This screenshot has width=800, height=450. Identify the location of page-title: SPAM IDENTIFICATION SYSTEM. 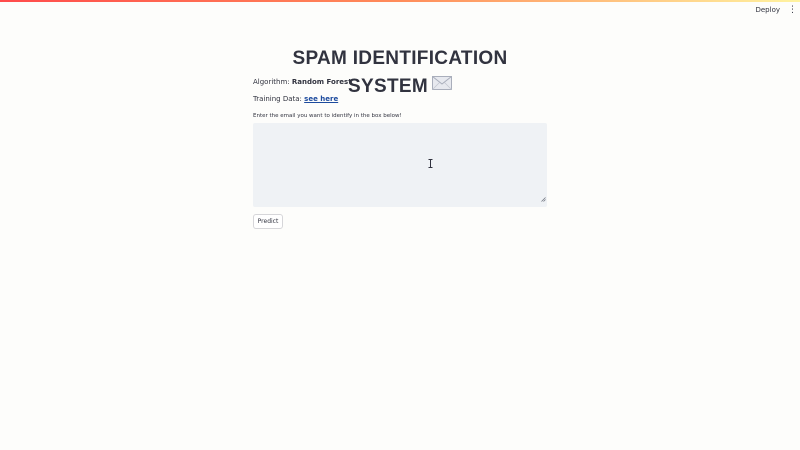
(400, 71).